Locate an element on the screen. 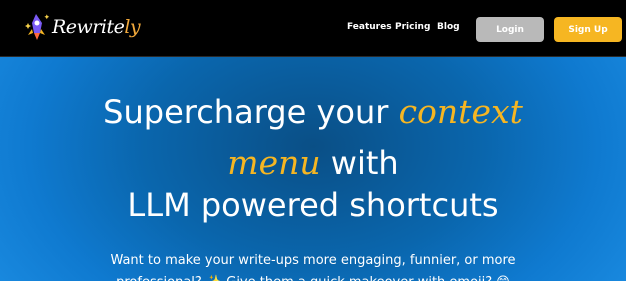  rocket-logo-icon is located at coordinates (37, 27).